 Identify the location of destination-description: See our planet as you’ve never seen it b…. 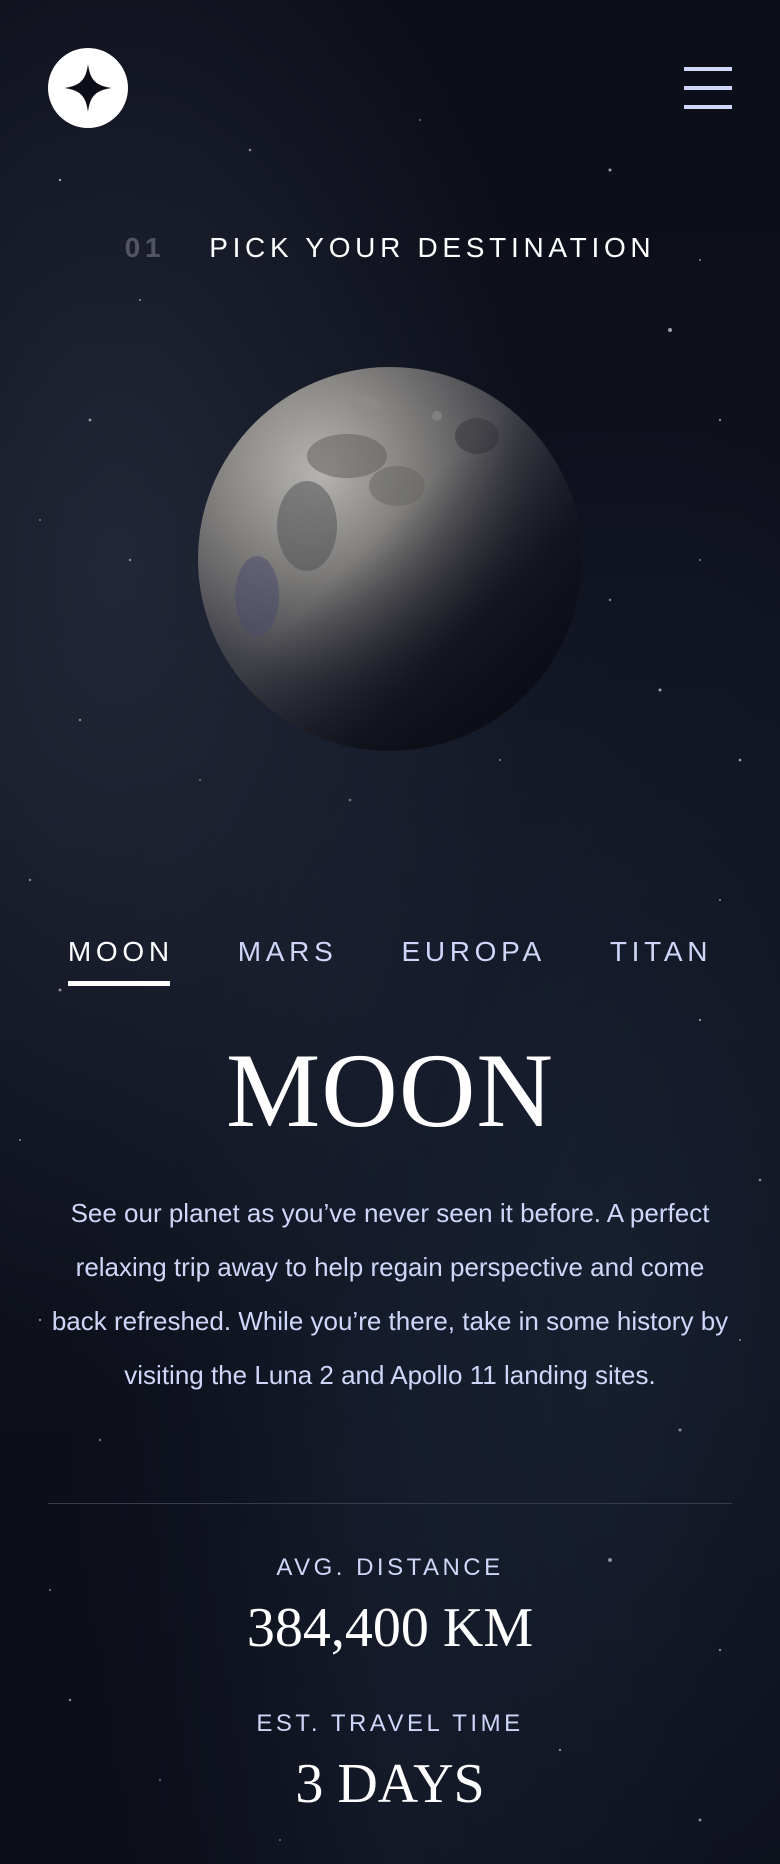
(390, 1294).